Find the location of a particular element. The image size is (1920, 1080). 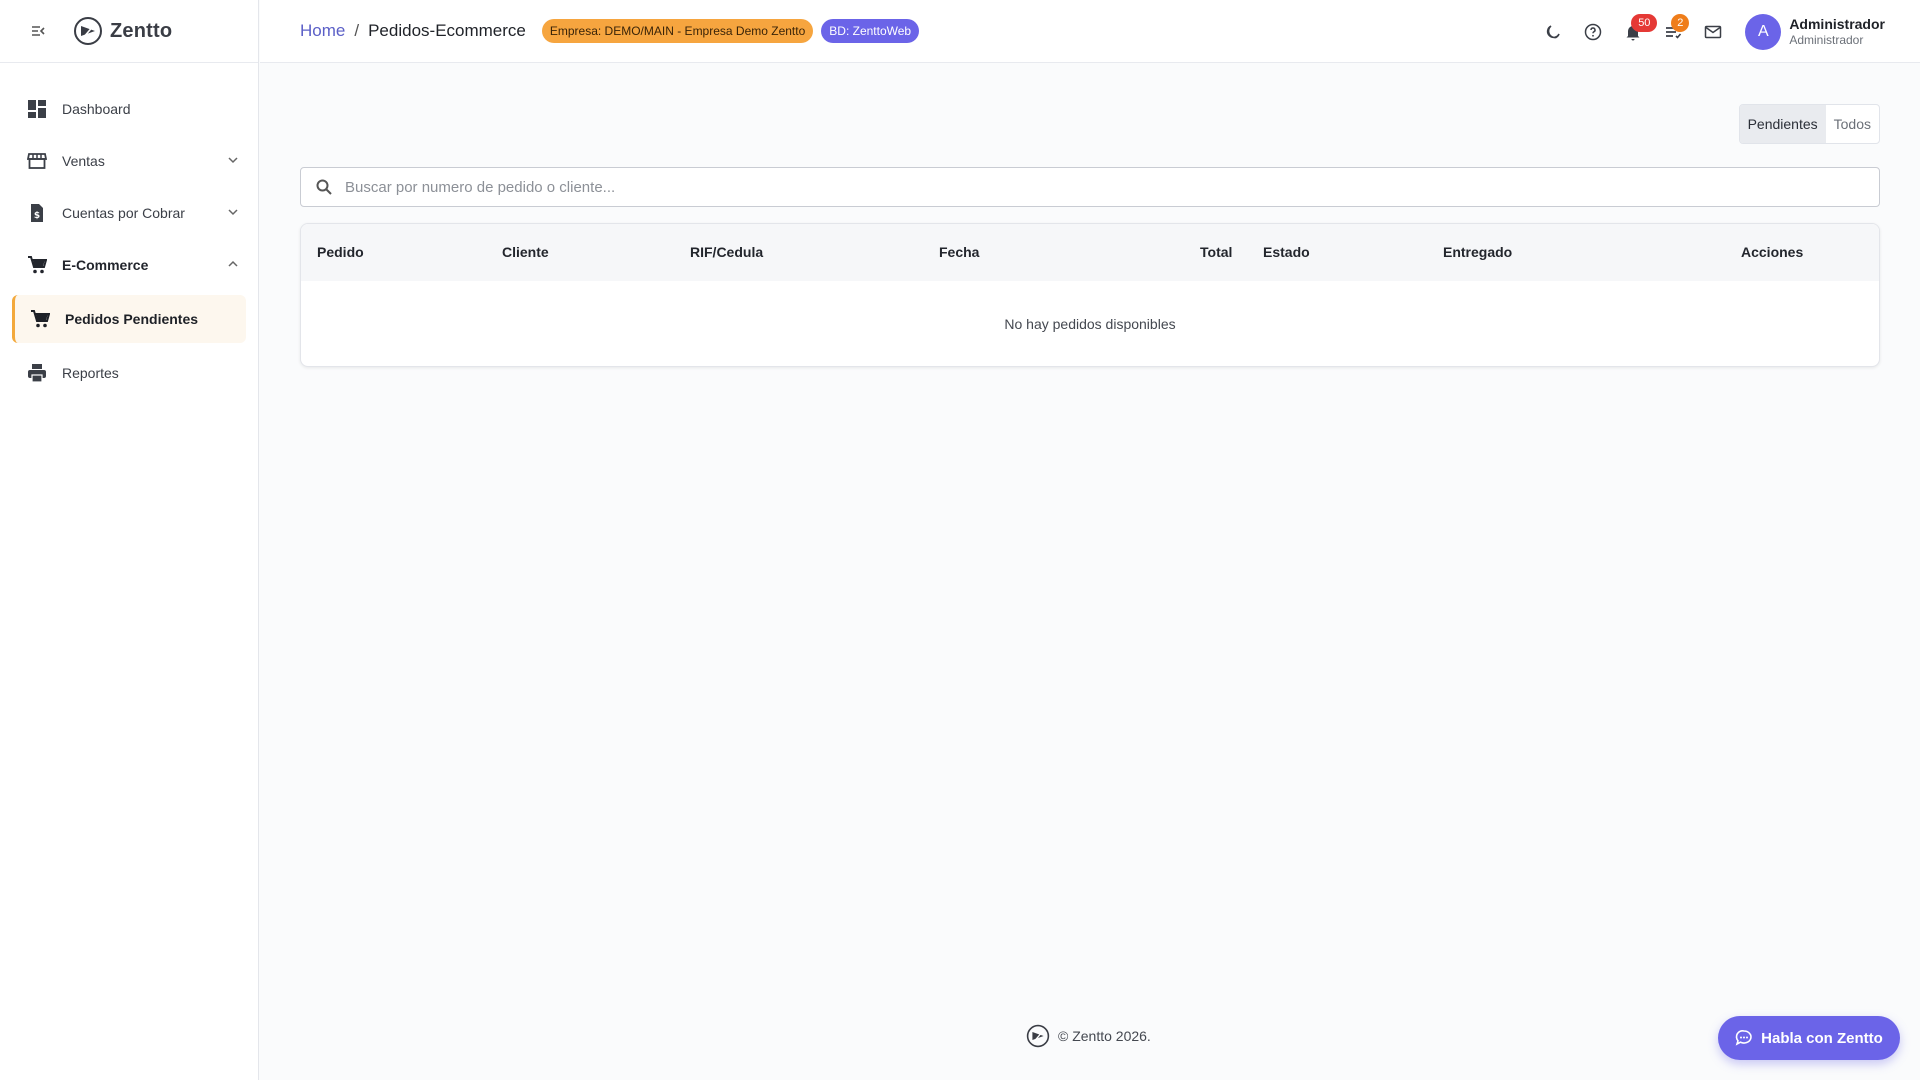

breadcrumb: Home / Pedidos-Ecommerce is located at coordinates (413, 31).